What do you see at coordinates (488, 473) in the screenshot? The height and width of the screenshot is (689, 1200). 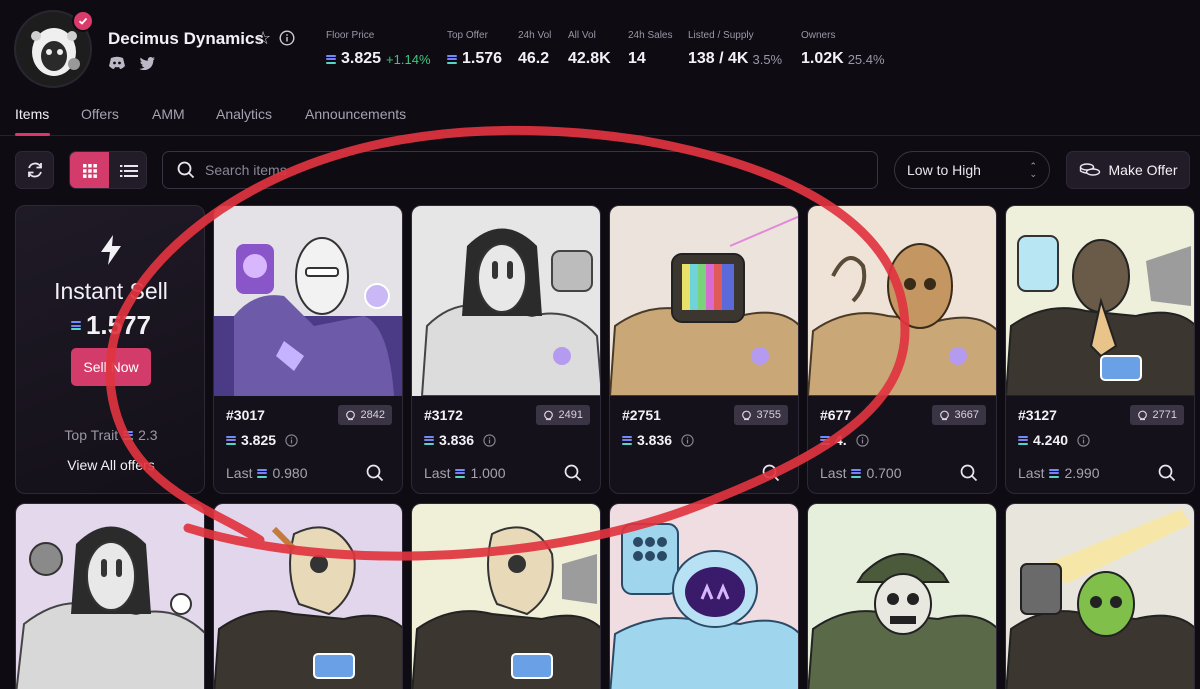 I see `last-value: 1.000` at bounding box center [488, 473].